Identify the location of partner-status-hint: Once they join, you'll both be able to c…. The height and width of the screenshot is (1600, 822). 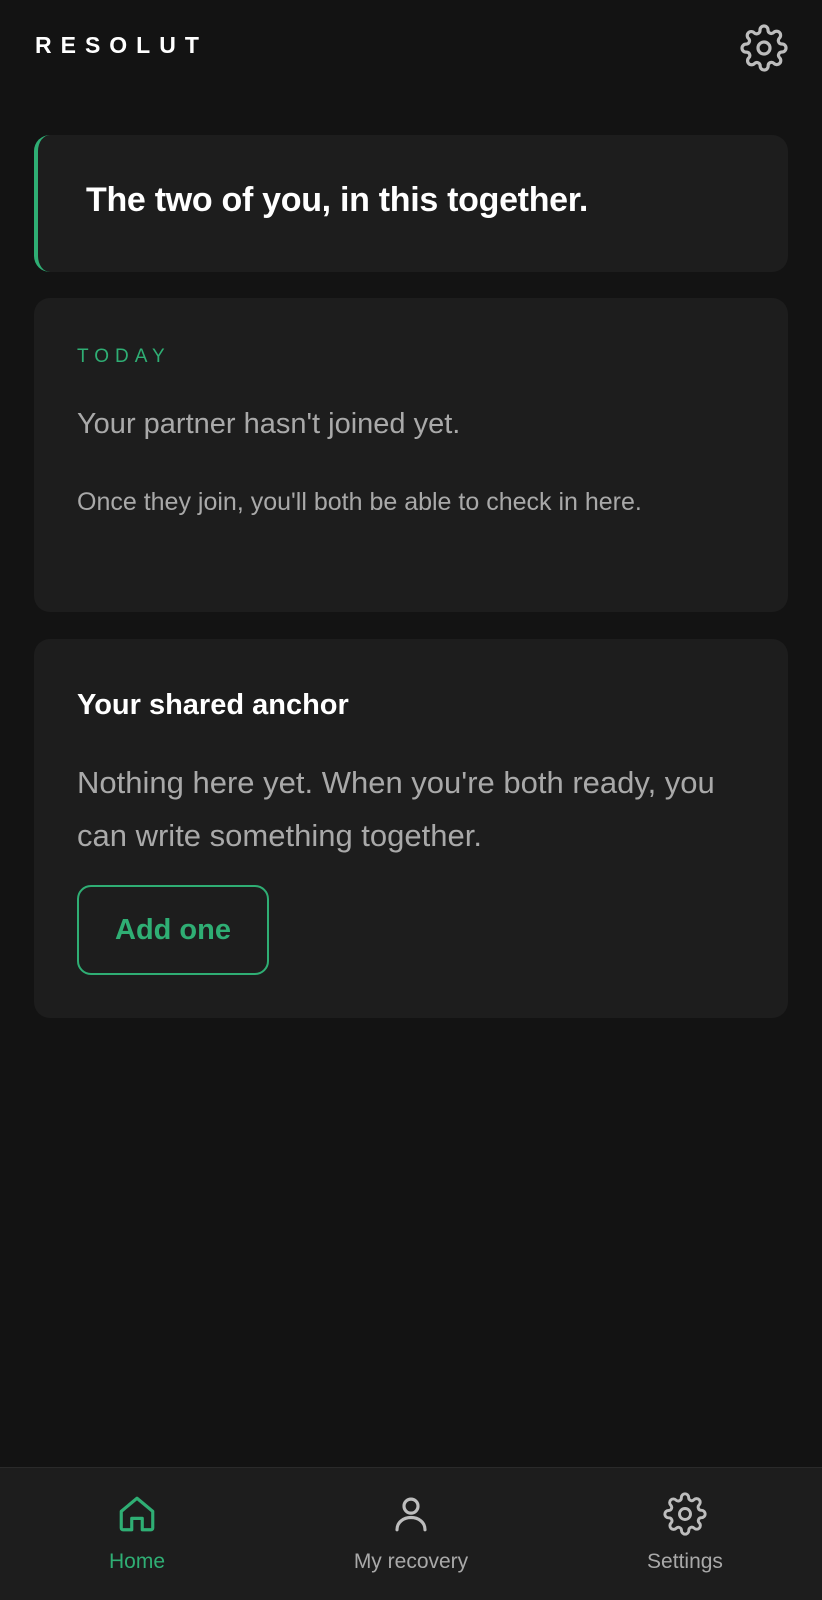
(359, 502).